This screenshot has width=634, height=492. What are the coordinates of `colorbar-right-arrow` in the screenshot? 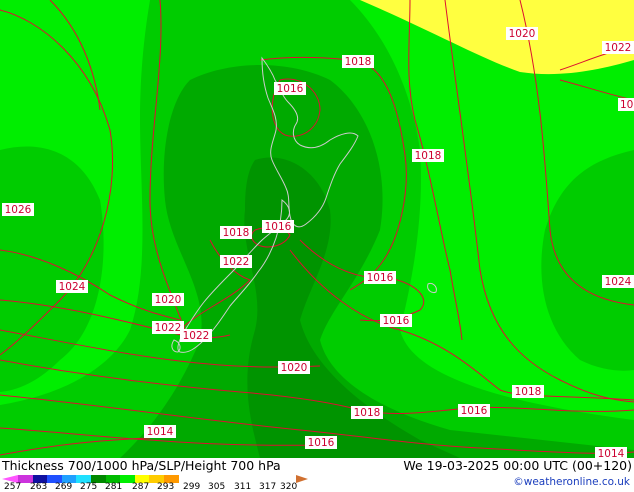 It's located at (302, 479).